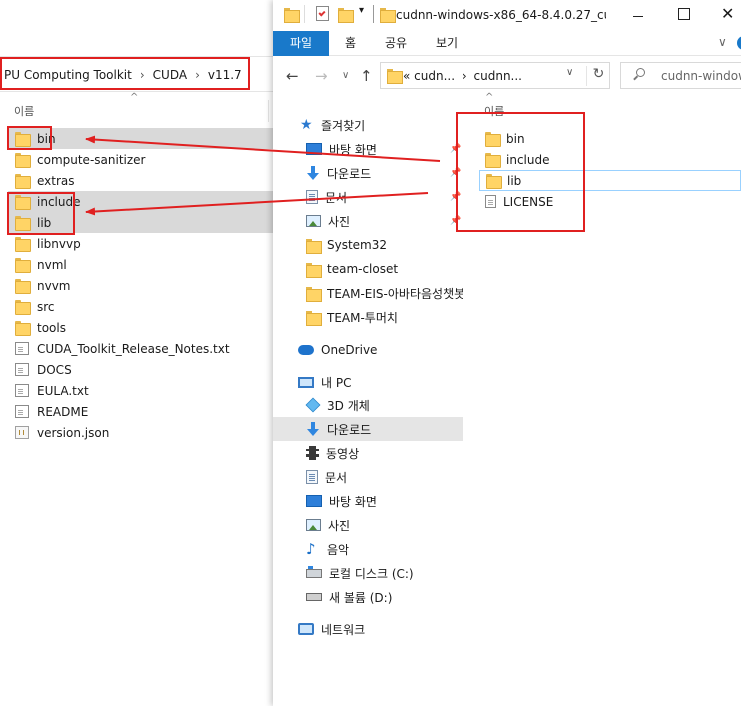  What do you see at coordinates (366, 76) in the screenshot?
I see `up-button: ↑` at bounding box center [366, 76].